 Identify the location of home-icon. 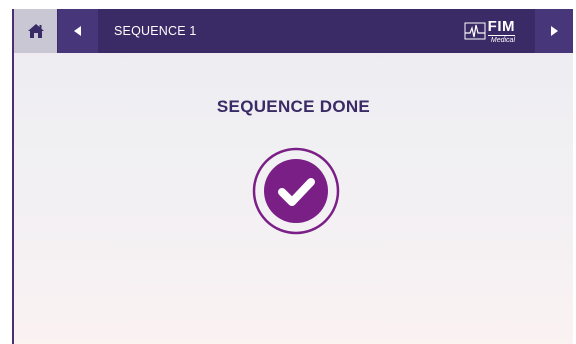
(35, 31).